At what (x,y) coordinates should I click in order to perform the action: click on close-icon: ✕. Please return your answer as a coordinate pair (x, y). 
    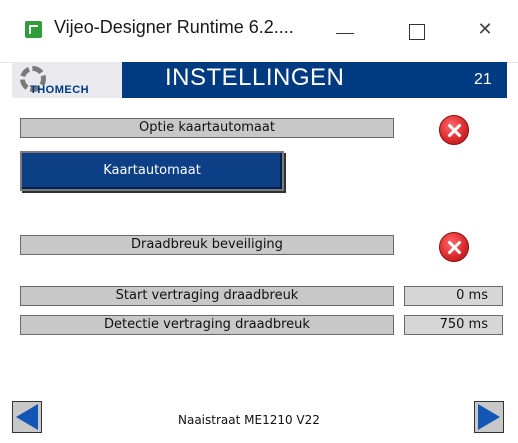
    Looking at the image, I should click on (485, 29).